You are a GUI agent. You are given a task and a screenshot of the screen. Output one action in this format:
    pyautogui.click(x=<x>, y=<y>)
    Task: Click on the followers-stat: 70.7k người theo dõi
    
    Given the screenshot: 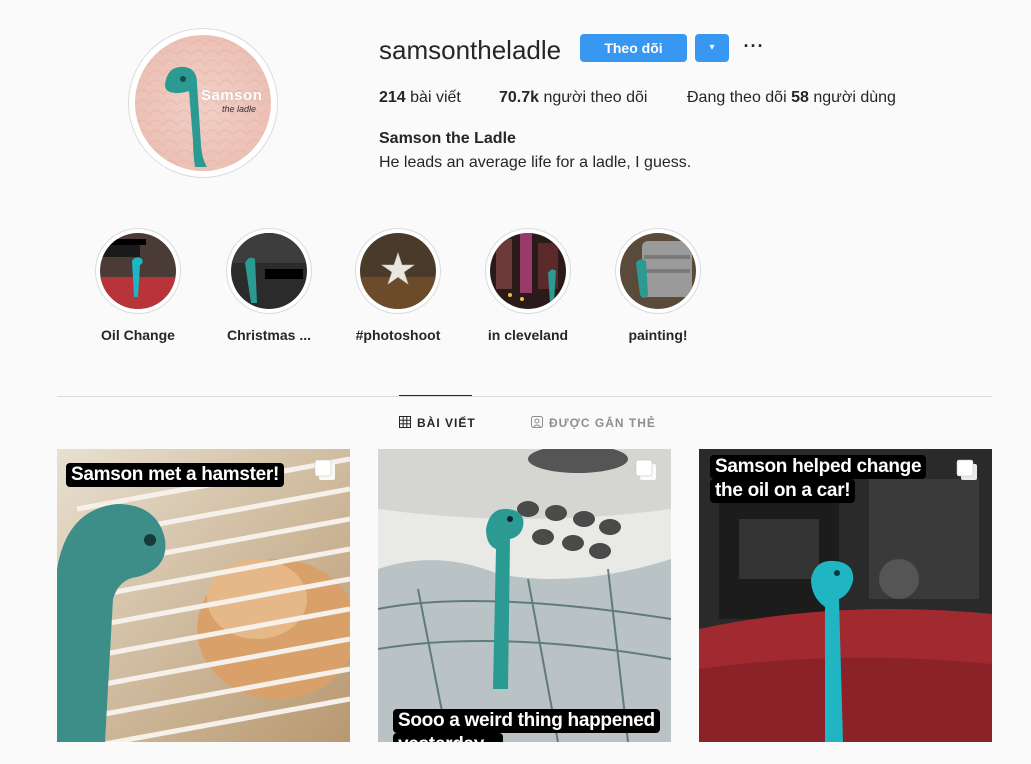 What is the action you would take?
    pyautogui.click(x=573, y=98)
    